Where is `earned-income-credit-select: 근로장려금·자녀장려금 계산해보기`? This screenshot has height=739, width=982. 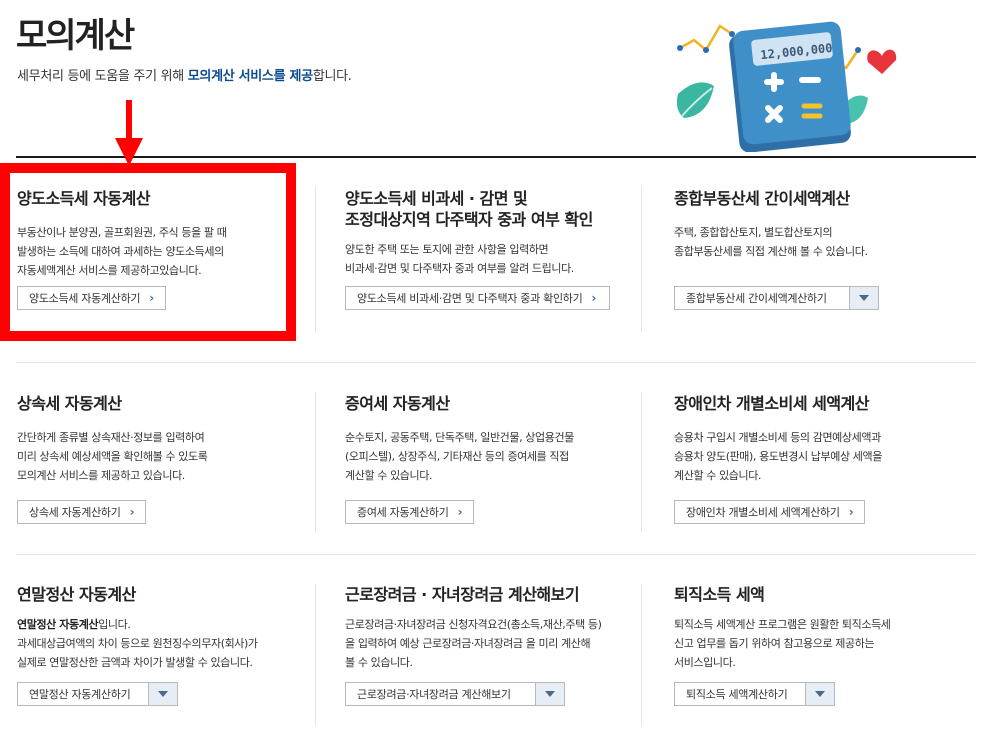 earned-income-credit-select: 근로장려금·자녀장려금 계산해보기 is located at coordinates (455, 694).